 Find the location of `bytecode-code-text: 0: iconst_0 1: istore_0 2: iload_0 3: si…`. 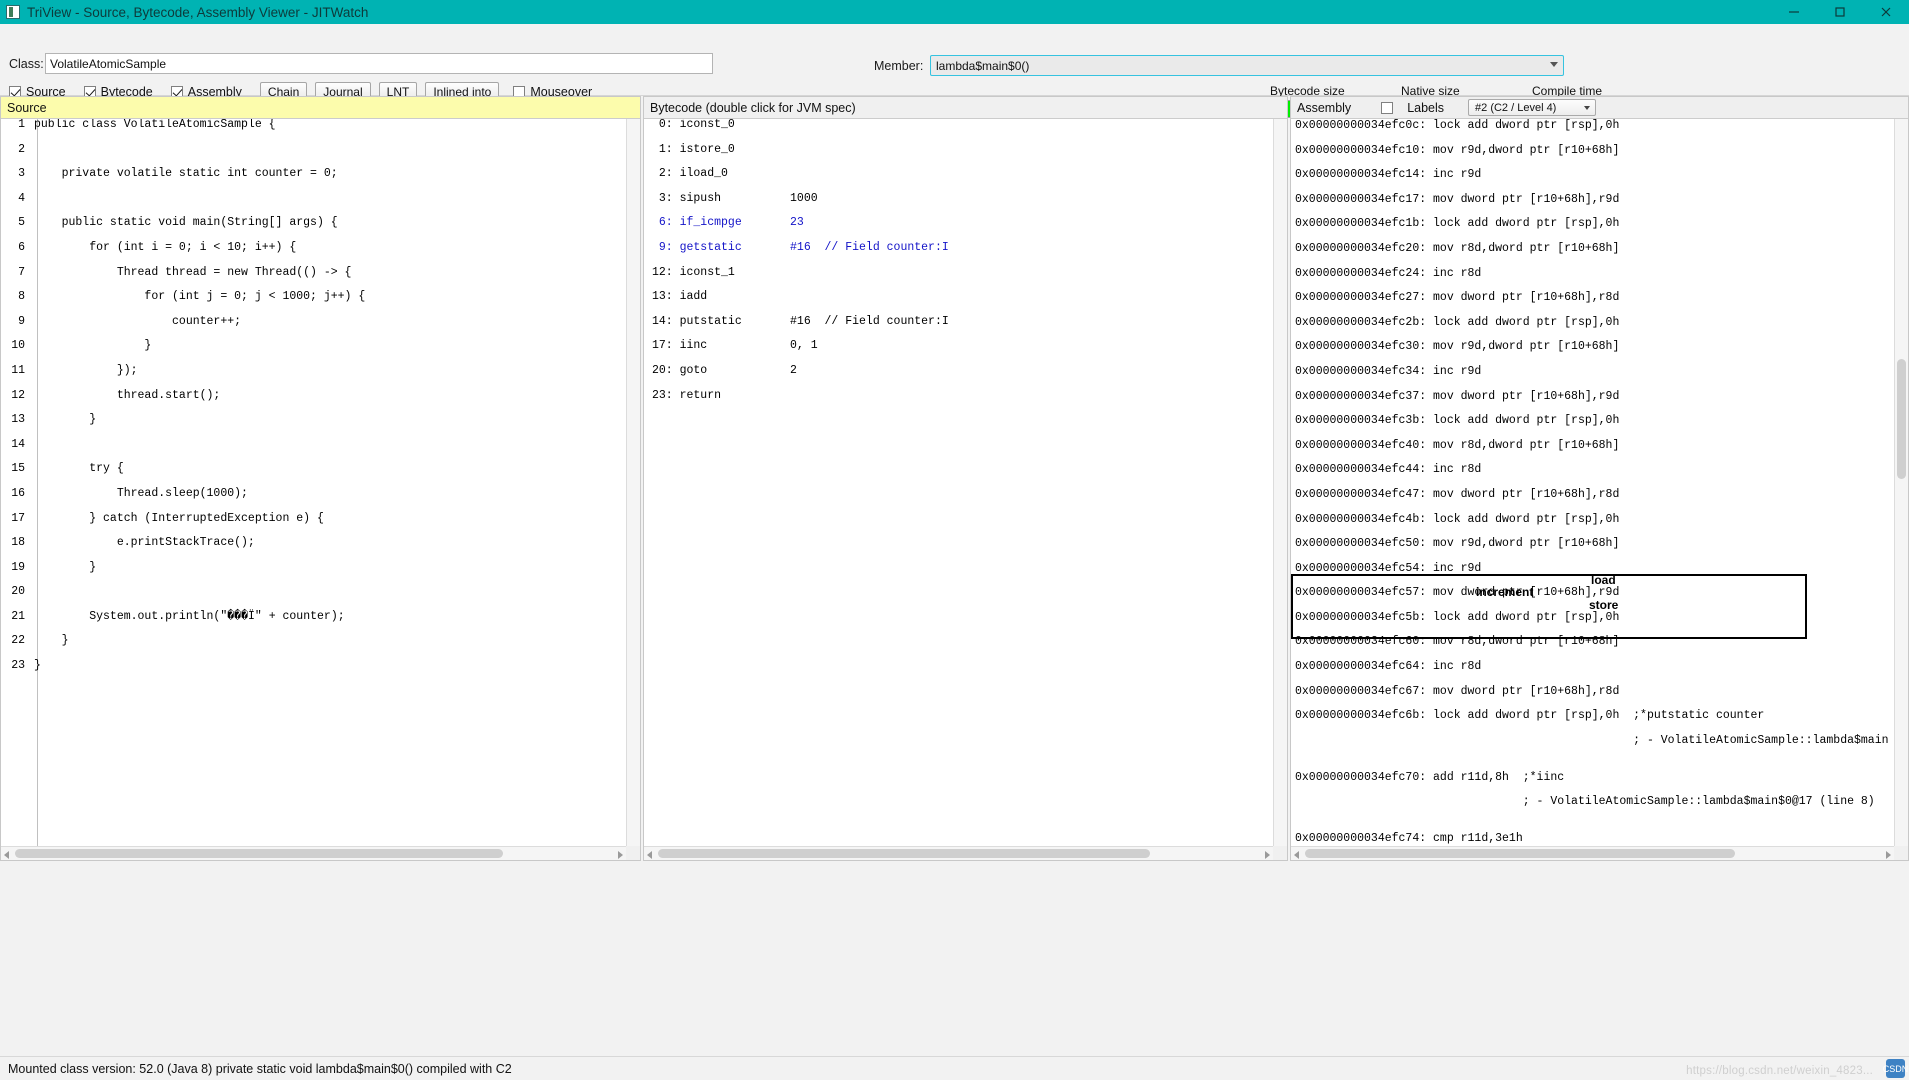

bytecode-code-text: 0: iconst_0 1: istore_0 2: iload_0 3: si… is located at coordinates (962, 260).